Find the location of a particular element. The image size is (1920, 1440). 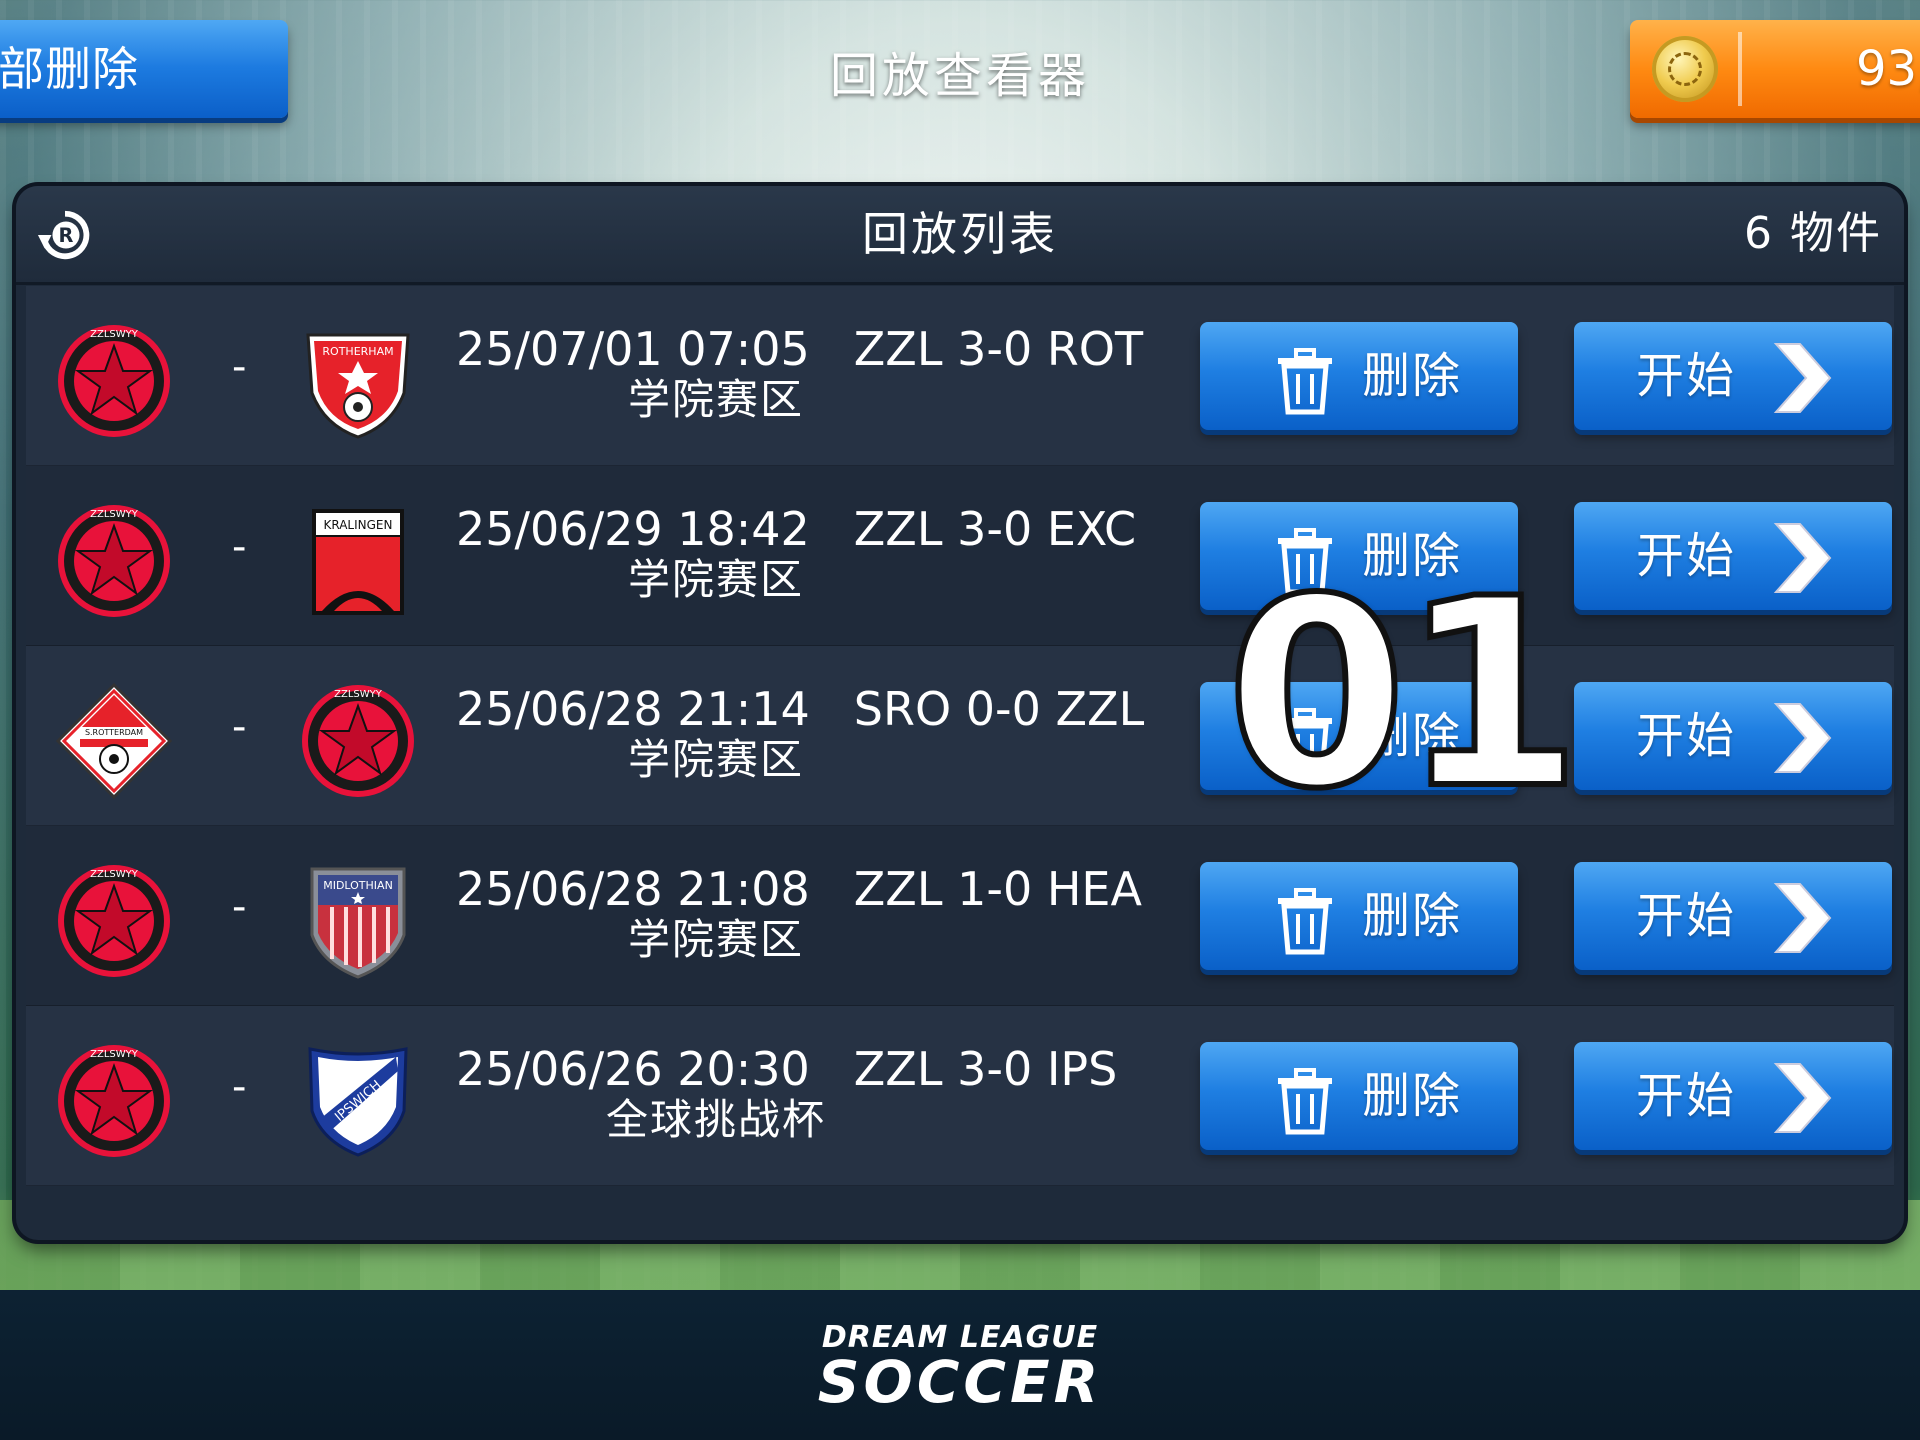

match-info: 25/06/29 18:42 ZZL 3-0 EXC is located at coordinates (796, 529).